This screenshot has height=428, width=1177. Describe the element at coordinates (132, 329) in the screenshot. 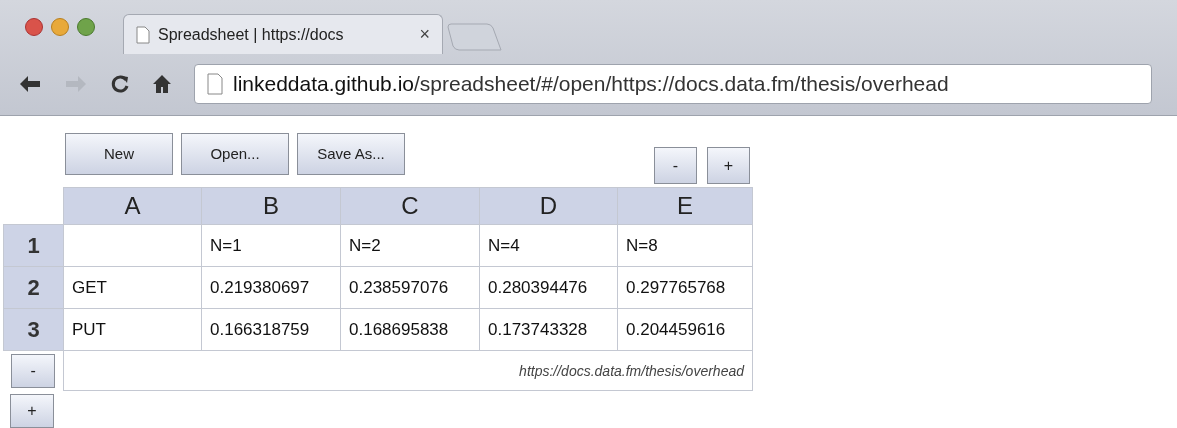

I see `table-cell: PUT` at that location.